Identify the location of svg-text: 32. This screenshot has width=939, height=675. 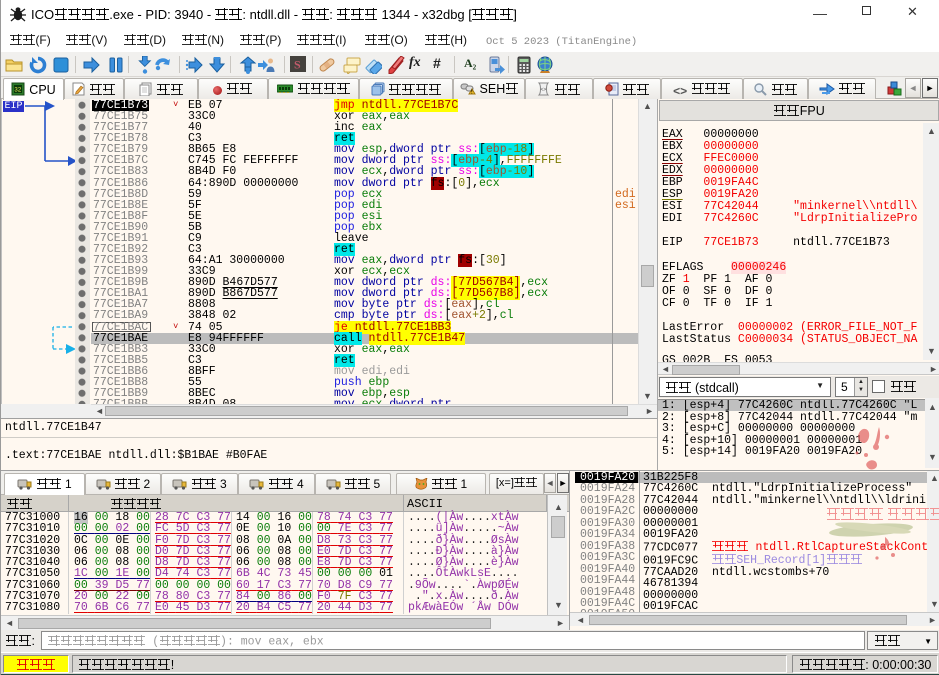
(18, 90).